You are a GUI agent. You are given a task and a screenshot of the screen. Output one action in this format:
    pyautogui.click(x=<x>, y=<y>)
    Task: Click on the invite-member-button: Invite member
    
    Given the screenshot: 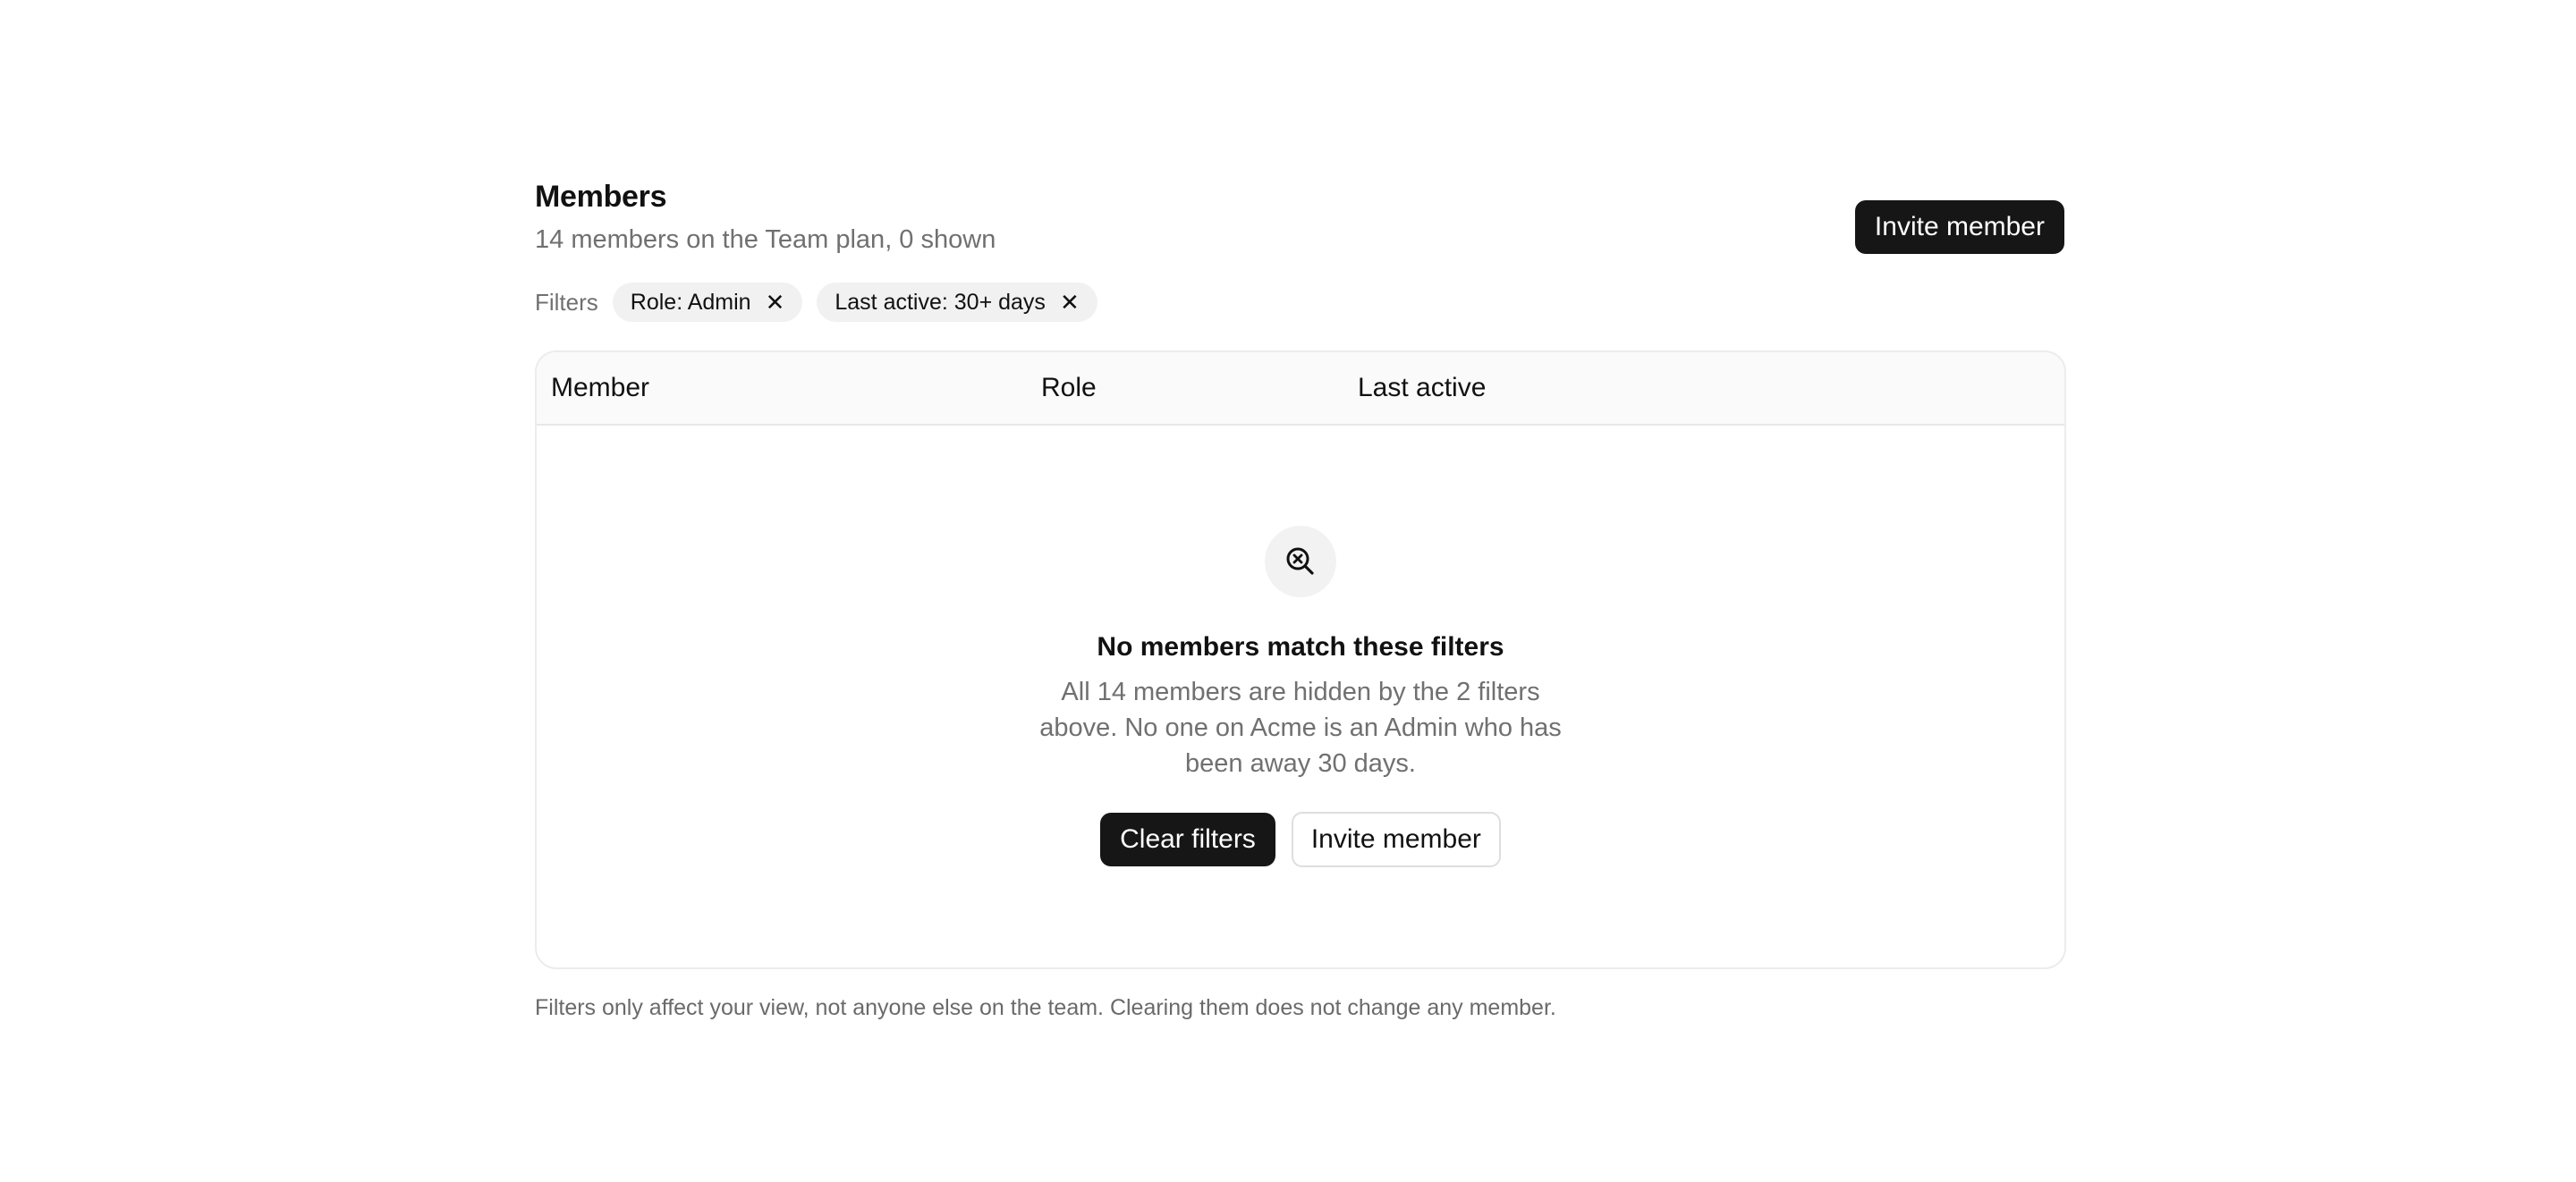 What is the action you would take?
    pyautogui.click(x=1959, y=227)
    